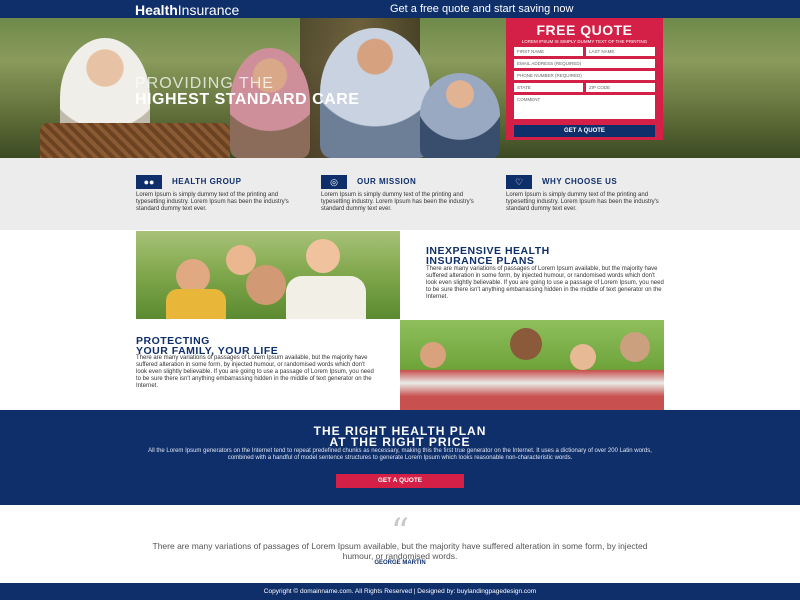 The height and width of the screenshot is (600, 800). Describe the element at coordinates (580, 181) in the screenshot. I see `feature-title: WHY CHOOSE US` at that location.